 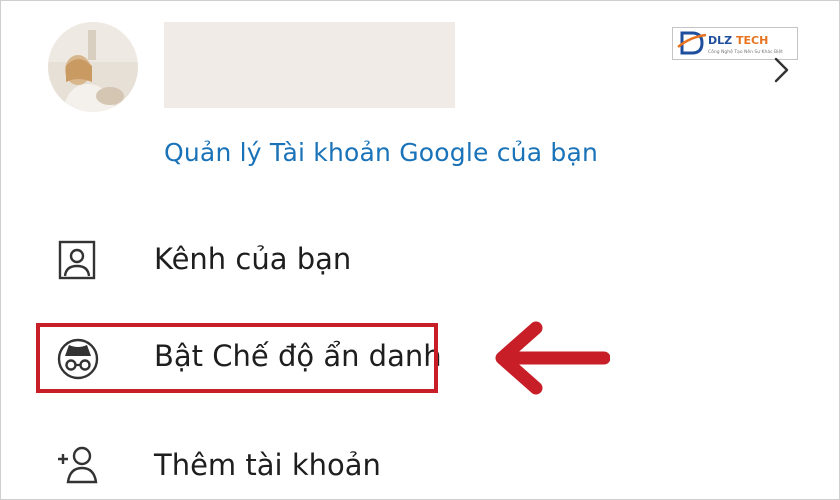 I want to click on menu-item-add-account: Thêm tài khoản, so click(x=420, y=465).